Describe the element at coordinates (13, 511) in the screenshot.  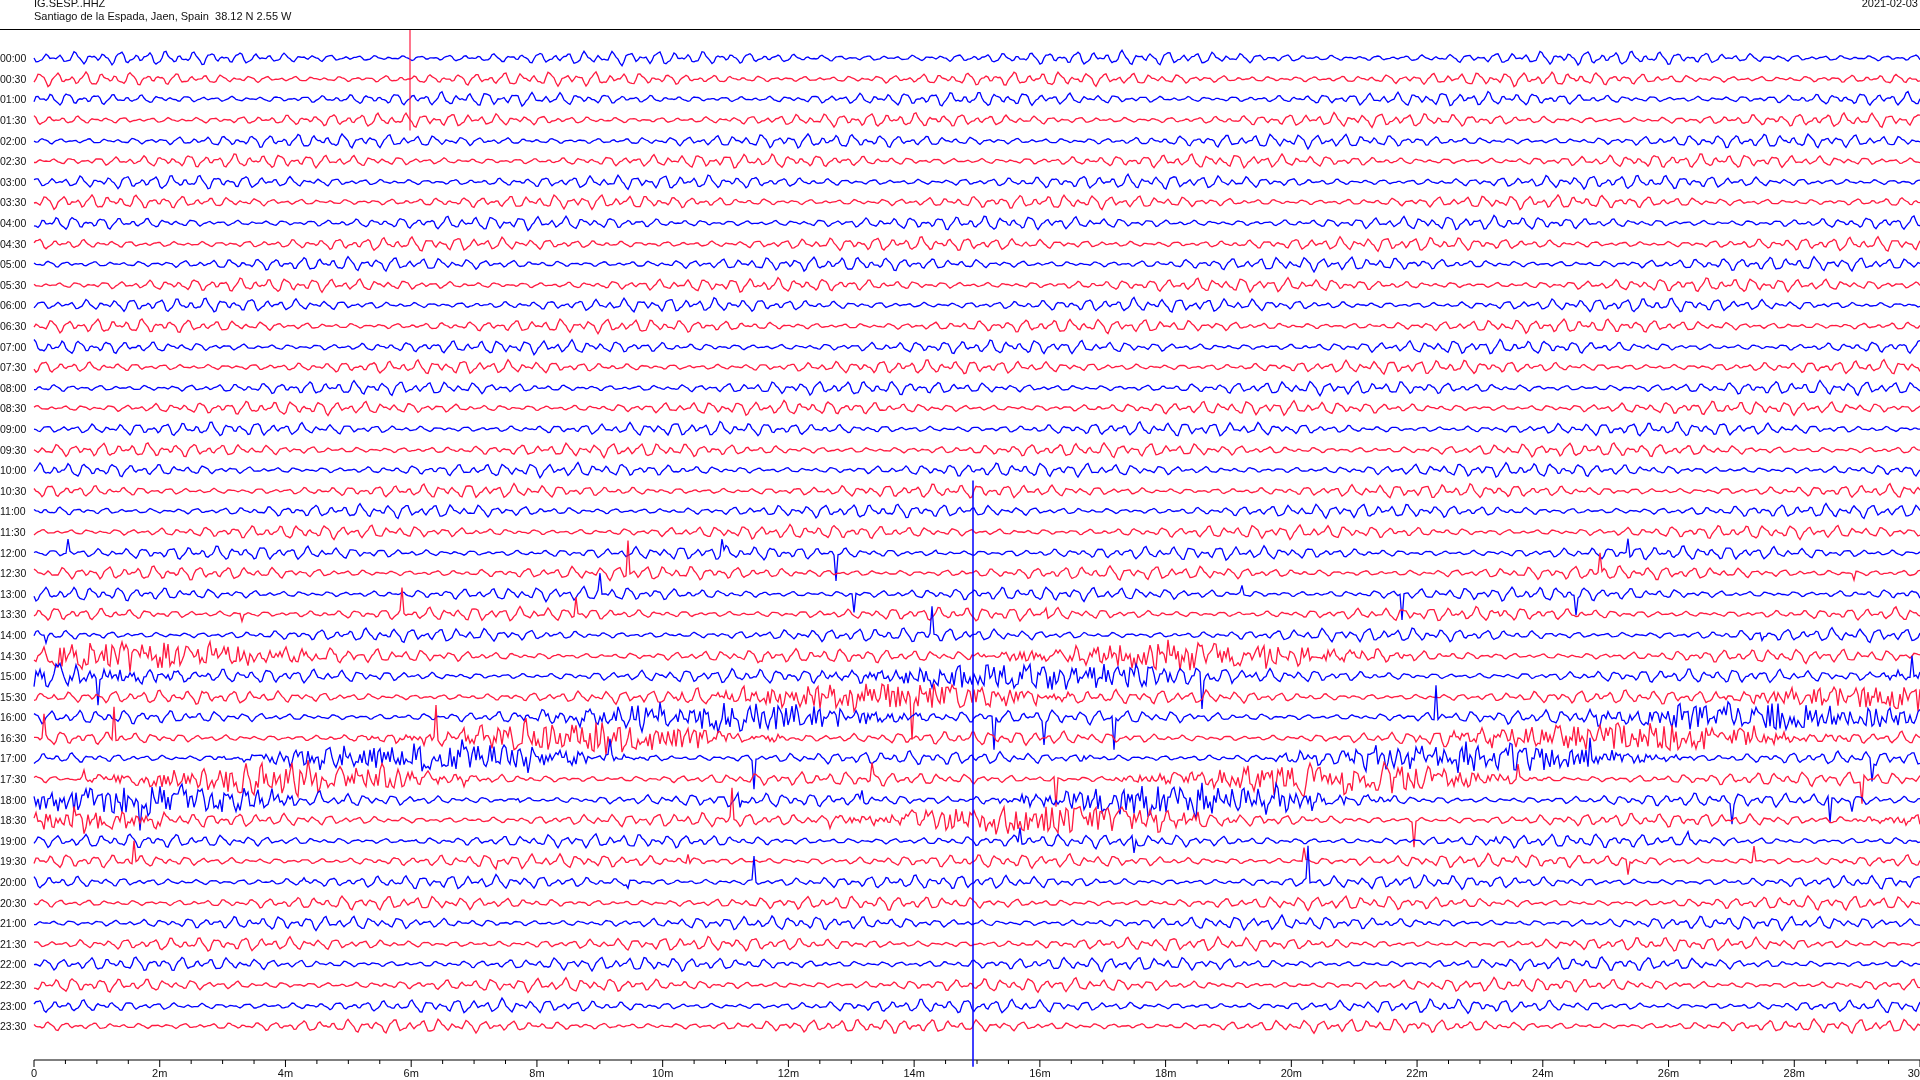
I see `row-time-label: 11:00` at that location.